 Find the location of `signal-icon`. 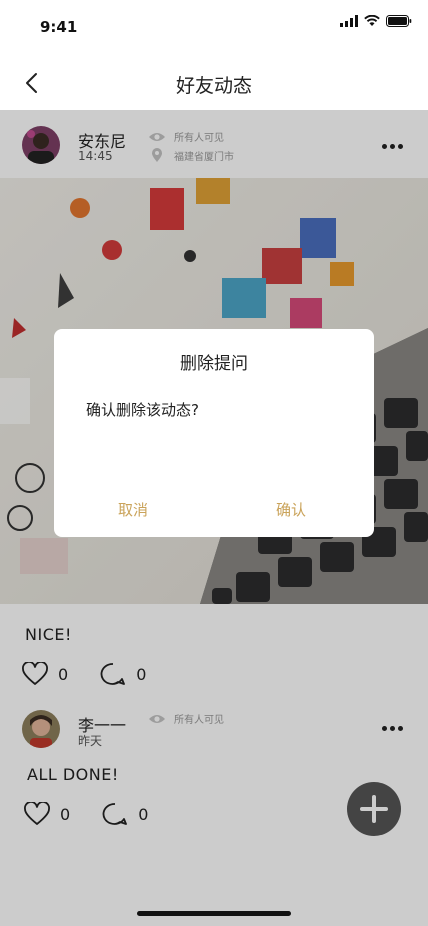

signal-icon is located at coordinates (349, 21).